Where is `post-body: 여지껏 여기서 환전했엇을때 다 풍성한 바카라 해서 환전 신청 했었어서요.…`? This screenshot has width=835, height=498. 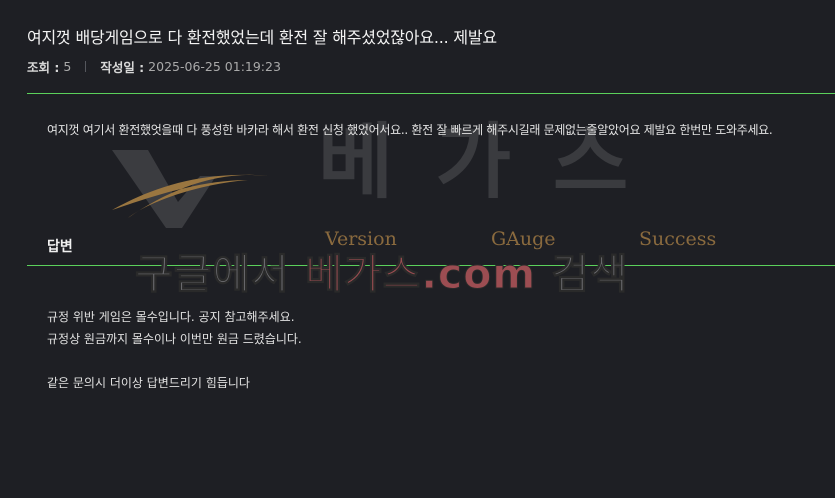
post-body: 여지껏 여기서 환전했엇을때 다 풍성한 바카라 해서 환전 신청 했었어서요.… is located at coordinates (410, 130).